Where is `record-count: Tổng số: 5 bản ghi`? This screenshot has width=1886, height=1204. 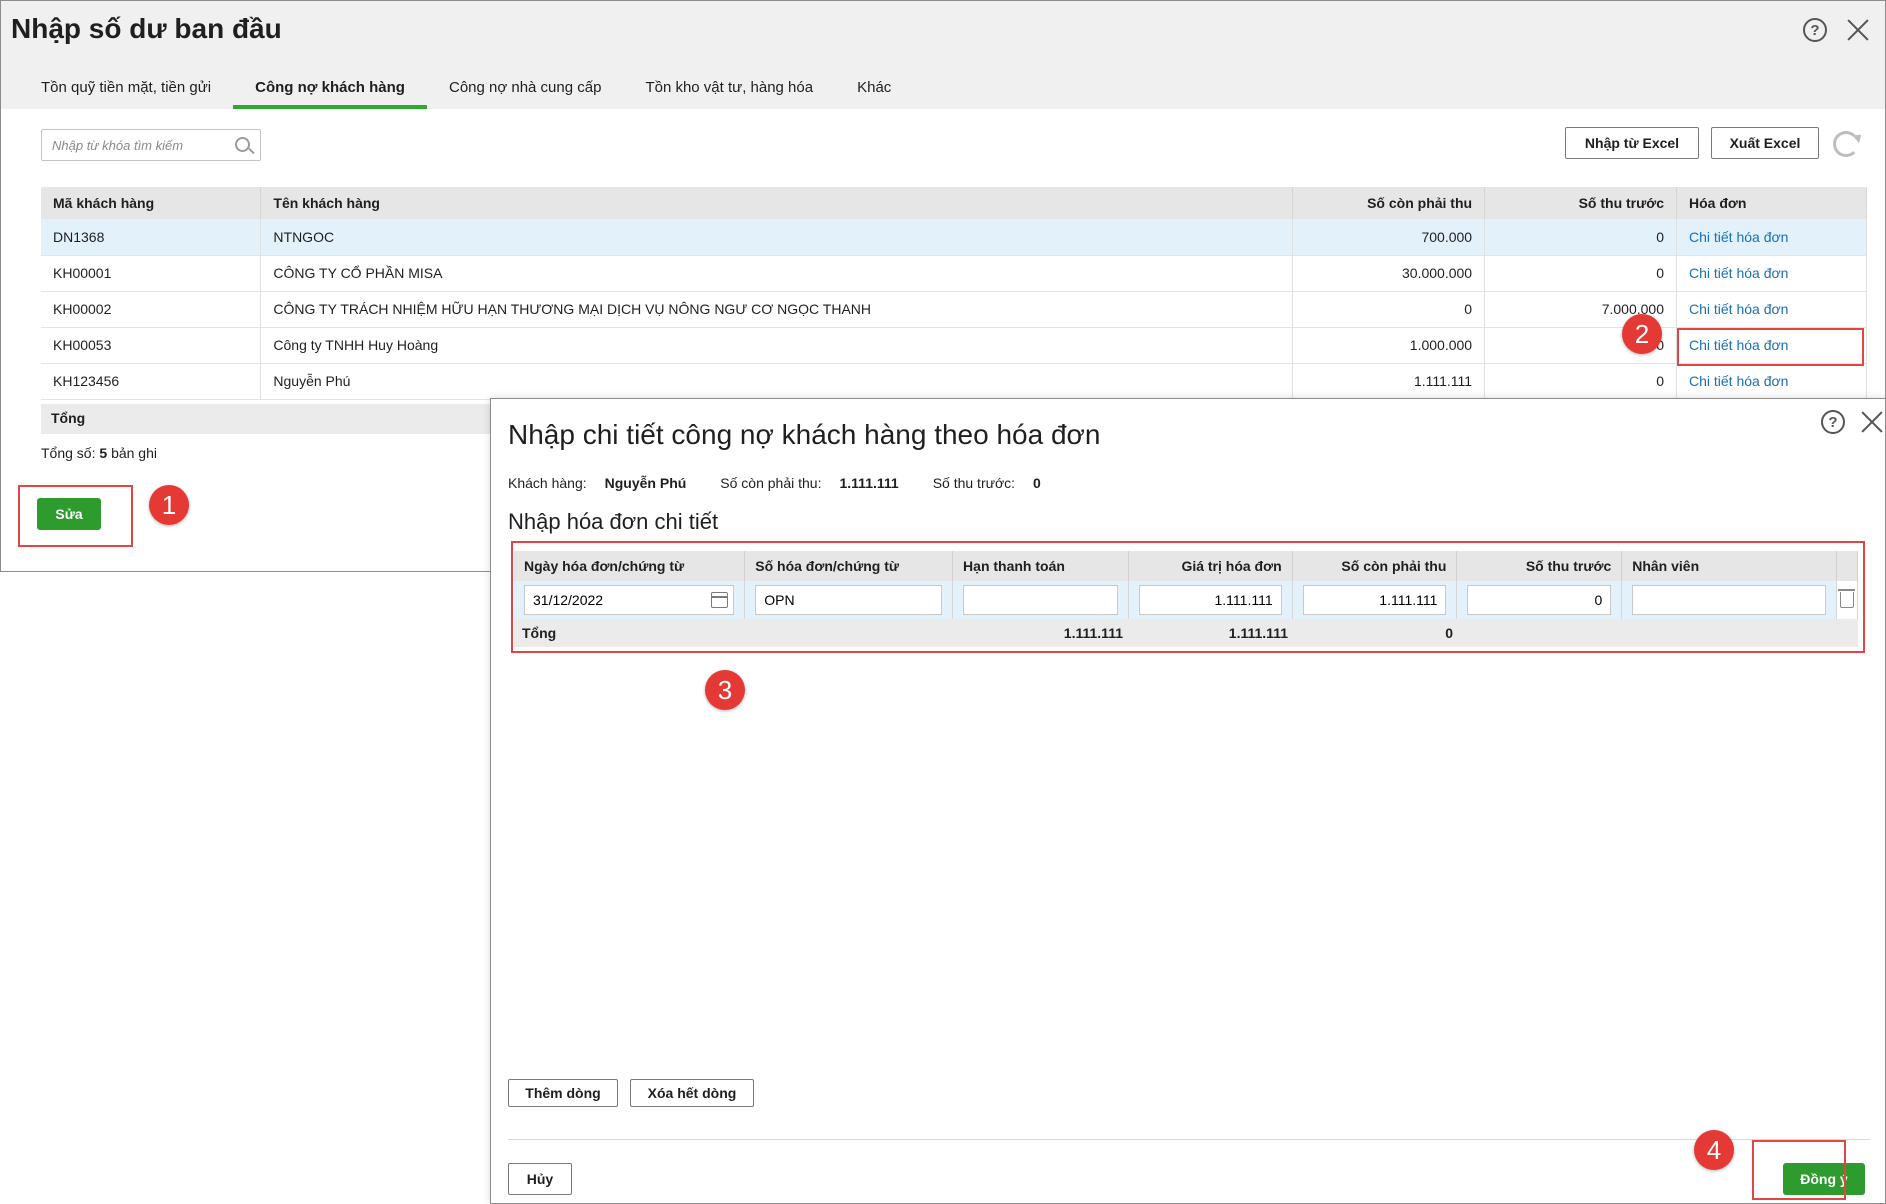 record-count: Tổng số: 5 bản ghi is located at coordinates (99, 453).